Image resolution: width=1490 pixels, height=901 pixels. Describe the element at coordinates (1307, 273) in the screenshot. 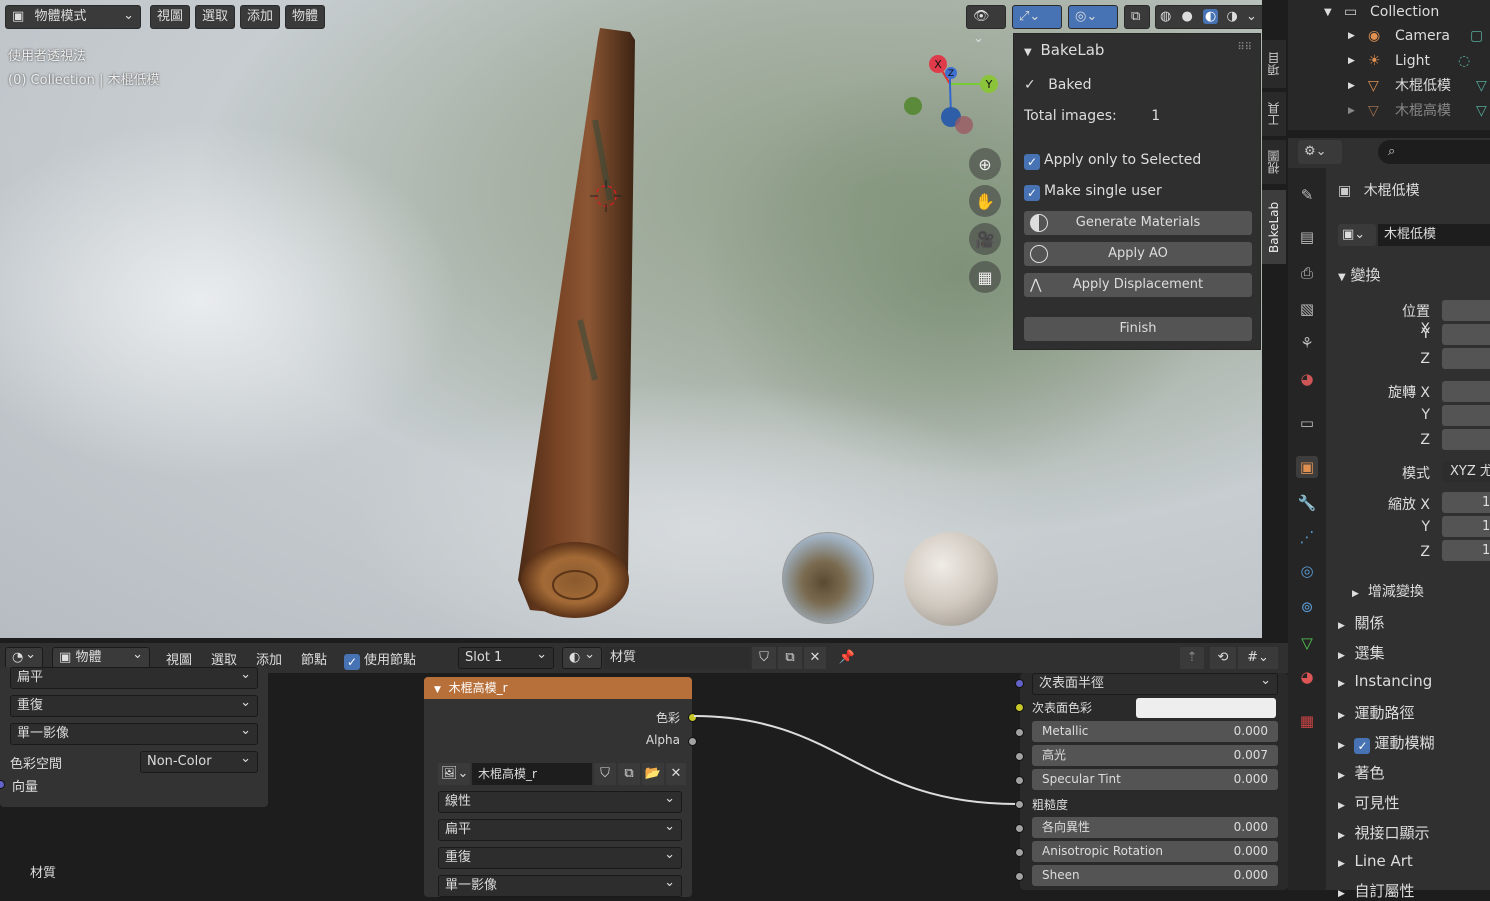

I see `output-icon: ⎙` at that location.